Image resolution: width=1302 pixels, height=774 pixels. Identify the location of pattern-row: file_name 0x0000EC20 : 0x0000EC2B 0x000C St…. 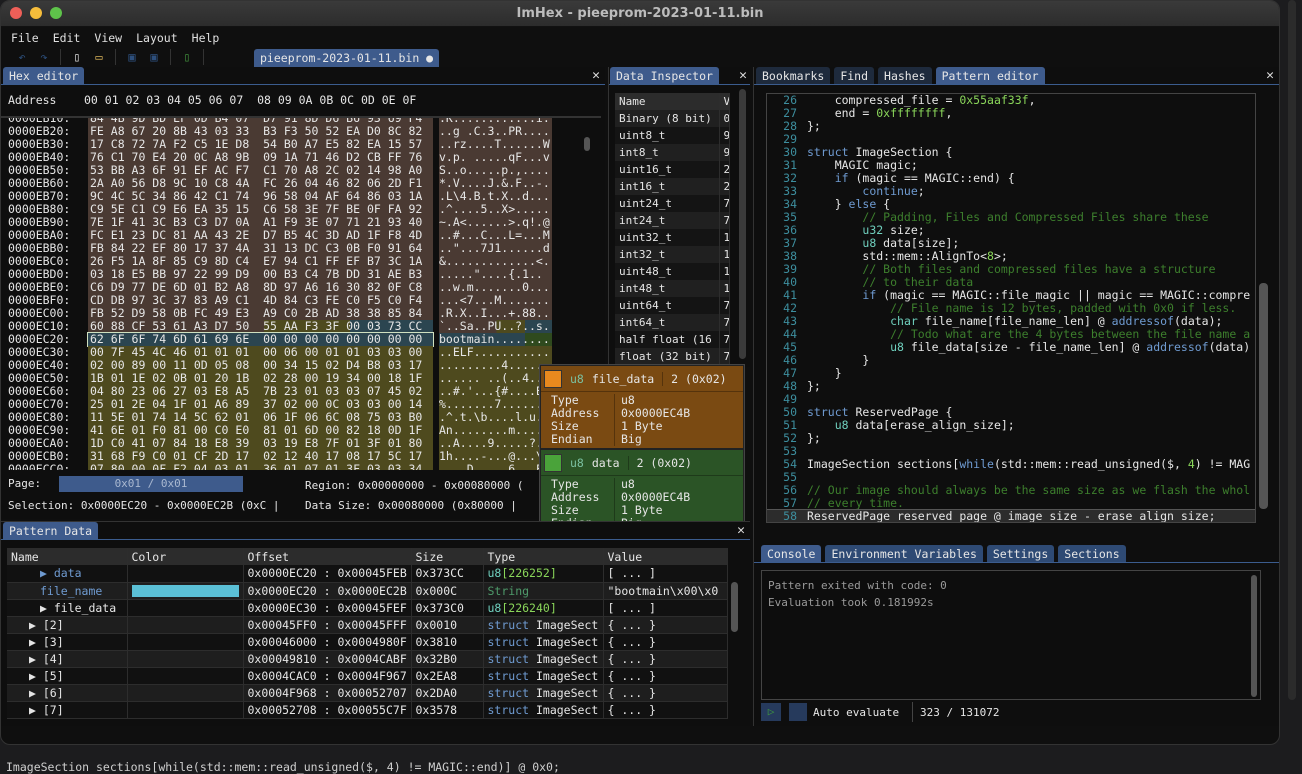
(367, 590).